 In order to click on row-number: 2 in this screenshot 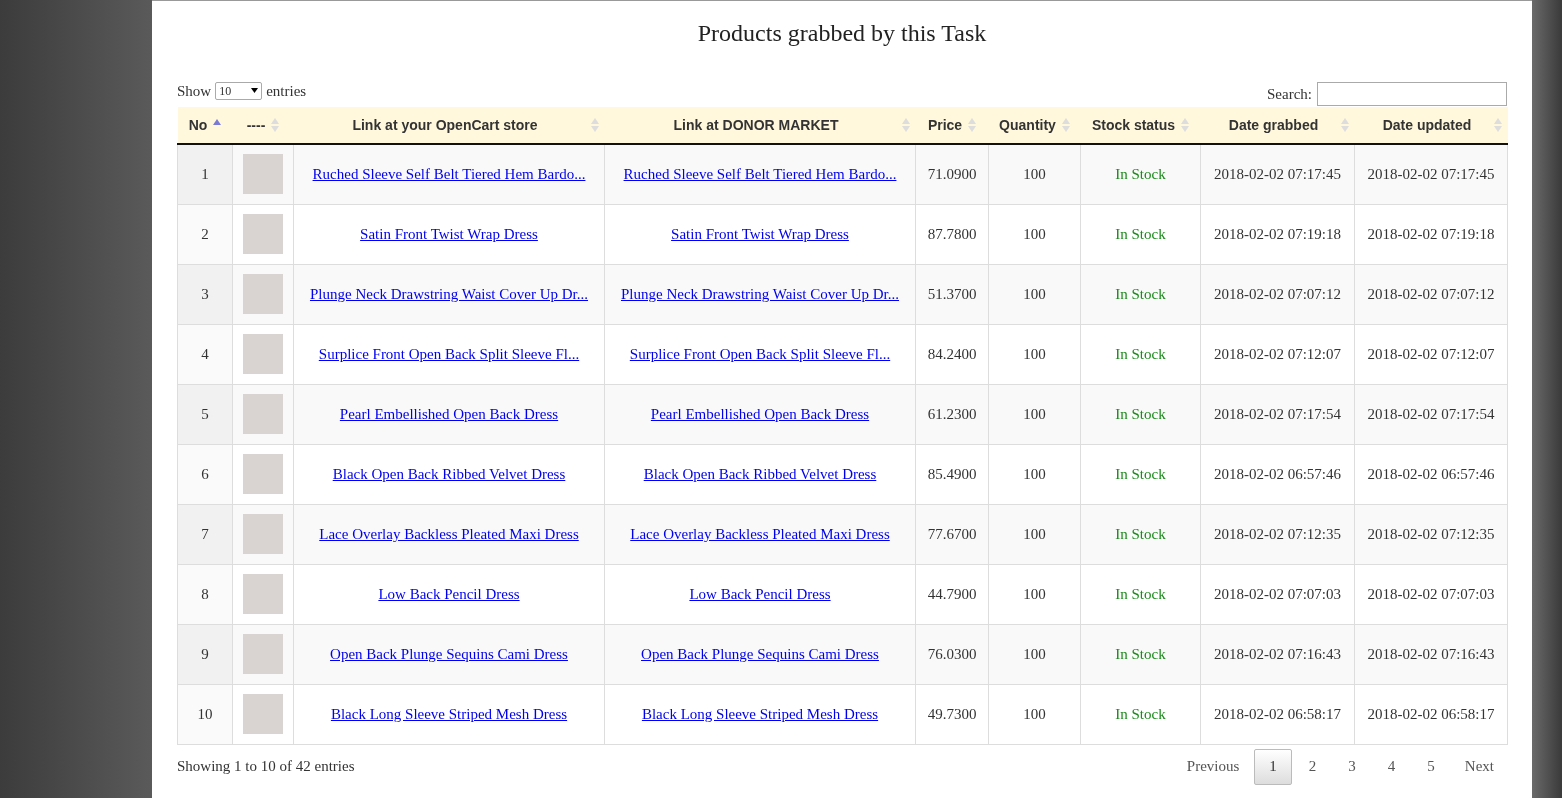, I will do `click(205, 233)`.